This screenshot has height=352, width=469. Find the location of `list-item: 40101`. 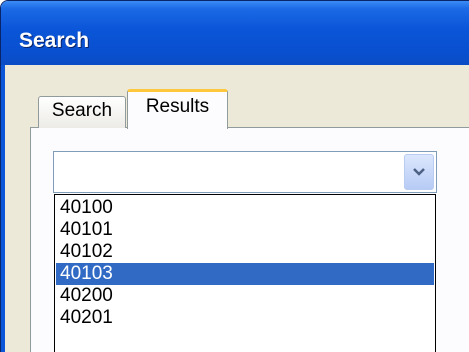

list-item: 40101 is located at coordinates (245, 230).